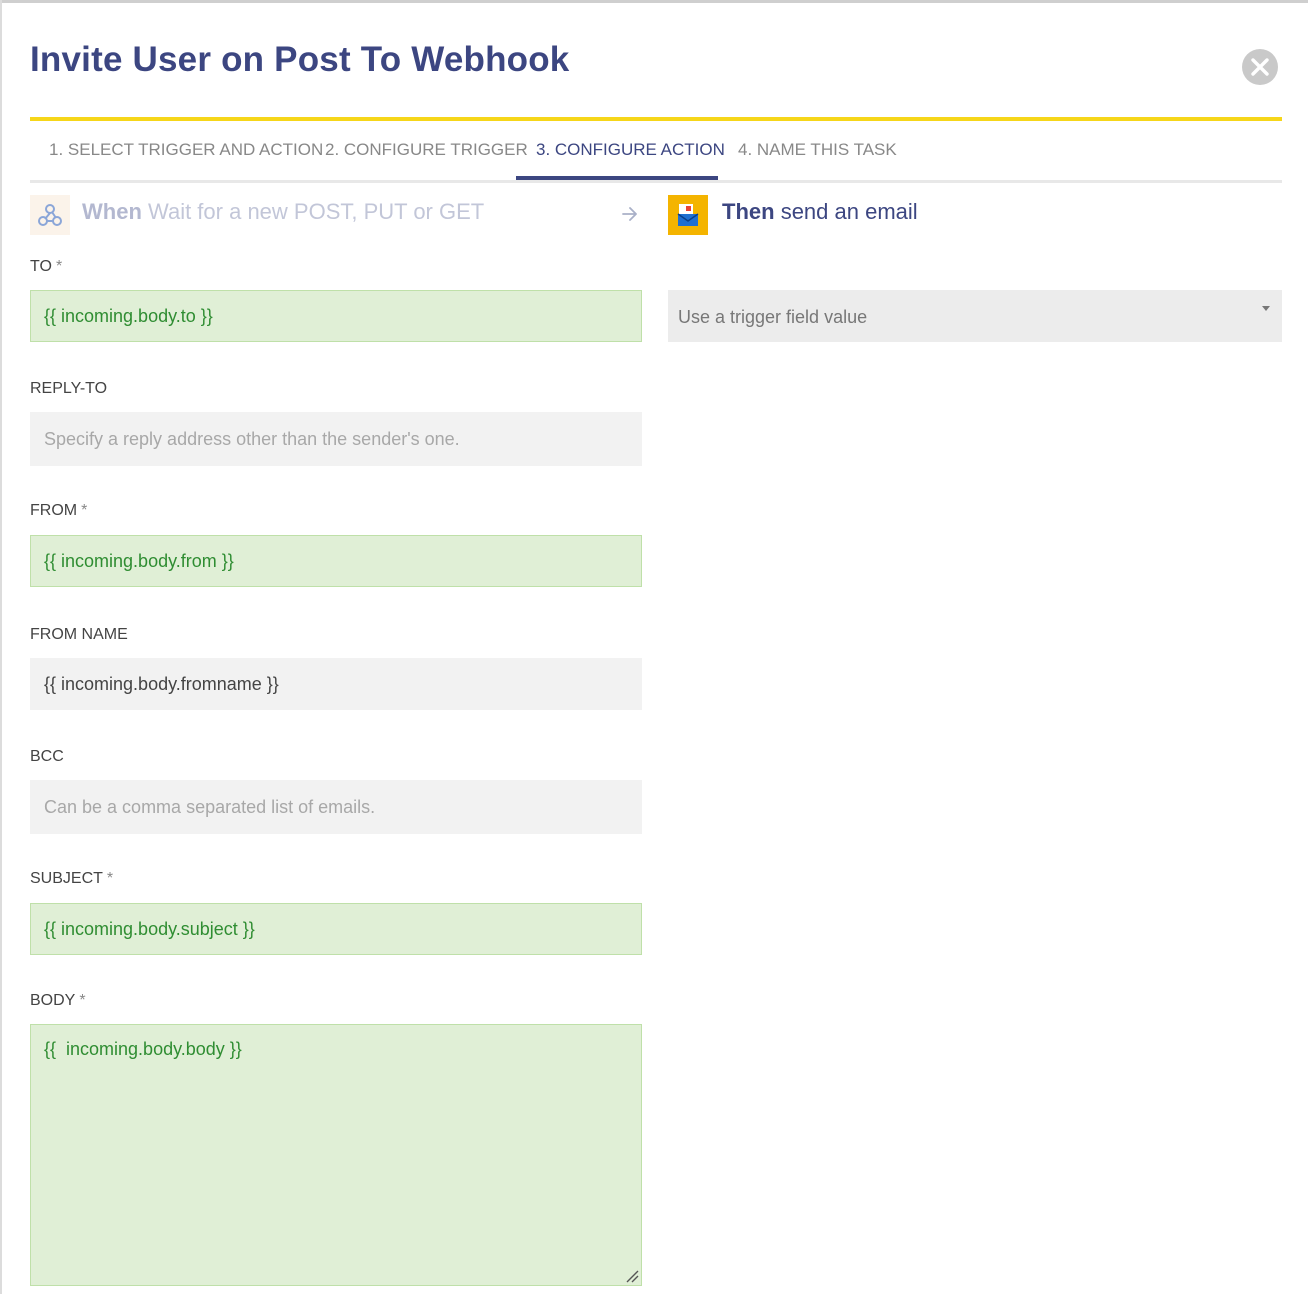  Describe the element at coordinates (143, 1049) in the screenshot. I see `body-textarea-value: {{ incoming.body.body }}` at that location.